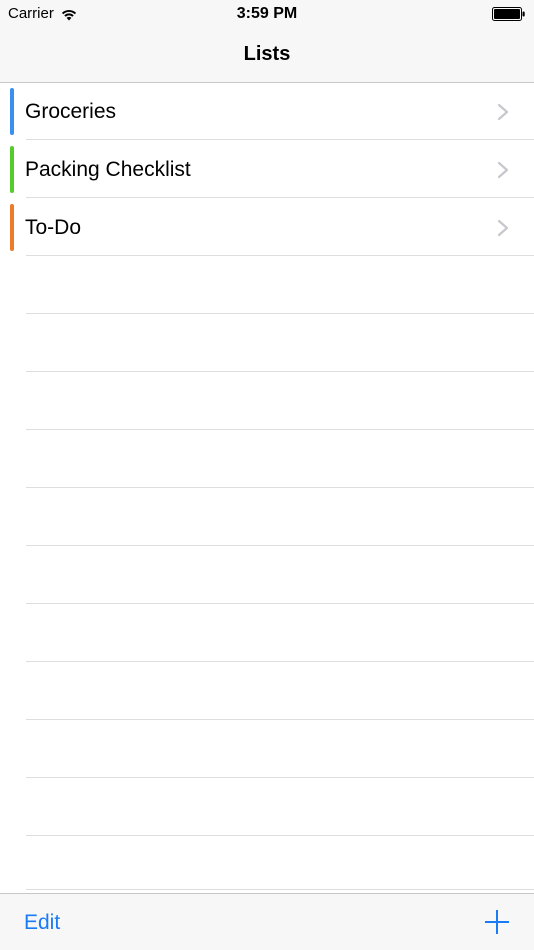 This screenshot has height=950, width=534. I want to click on list-row-to-do: To-Do, so click(267, 227).